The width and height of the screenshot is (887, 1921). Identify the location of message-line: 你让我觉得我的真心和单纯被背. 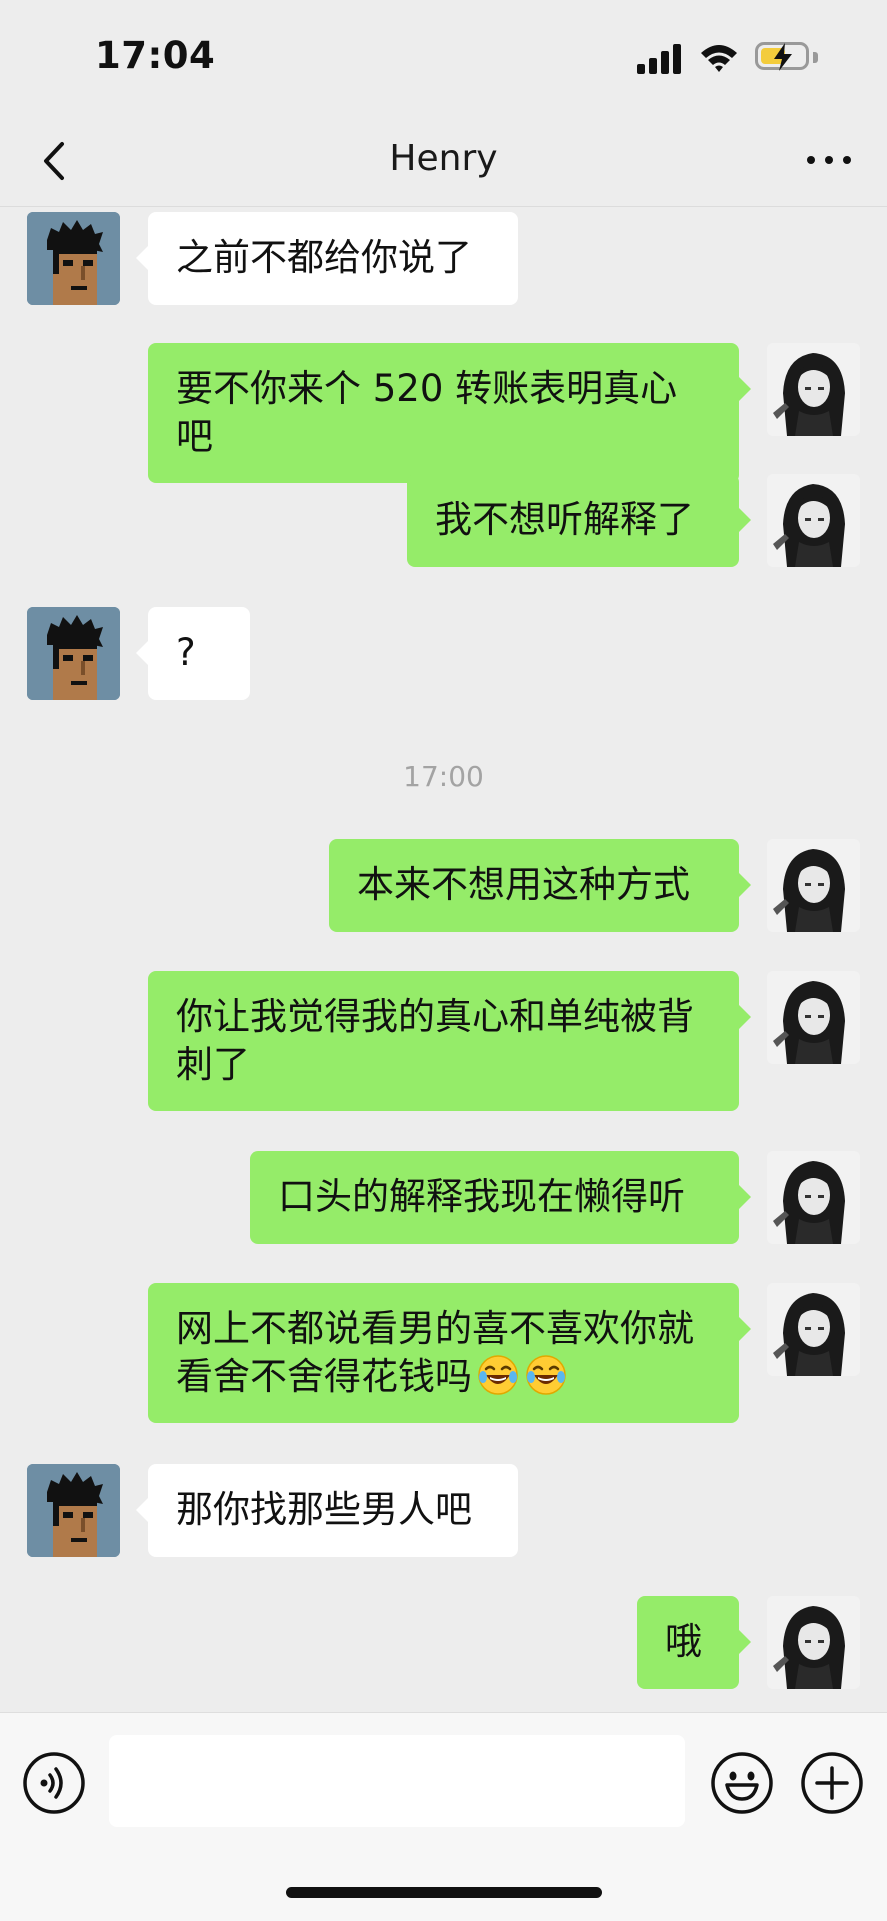
(435, 1016).